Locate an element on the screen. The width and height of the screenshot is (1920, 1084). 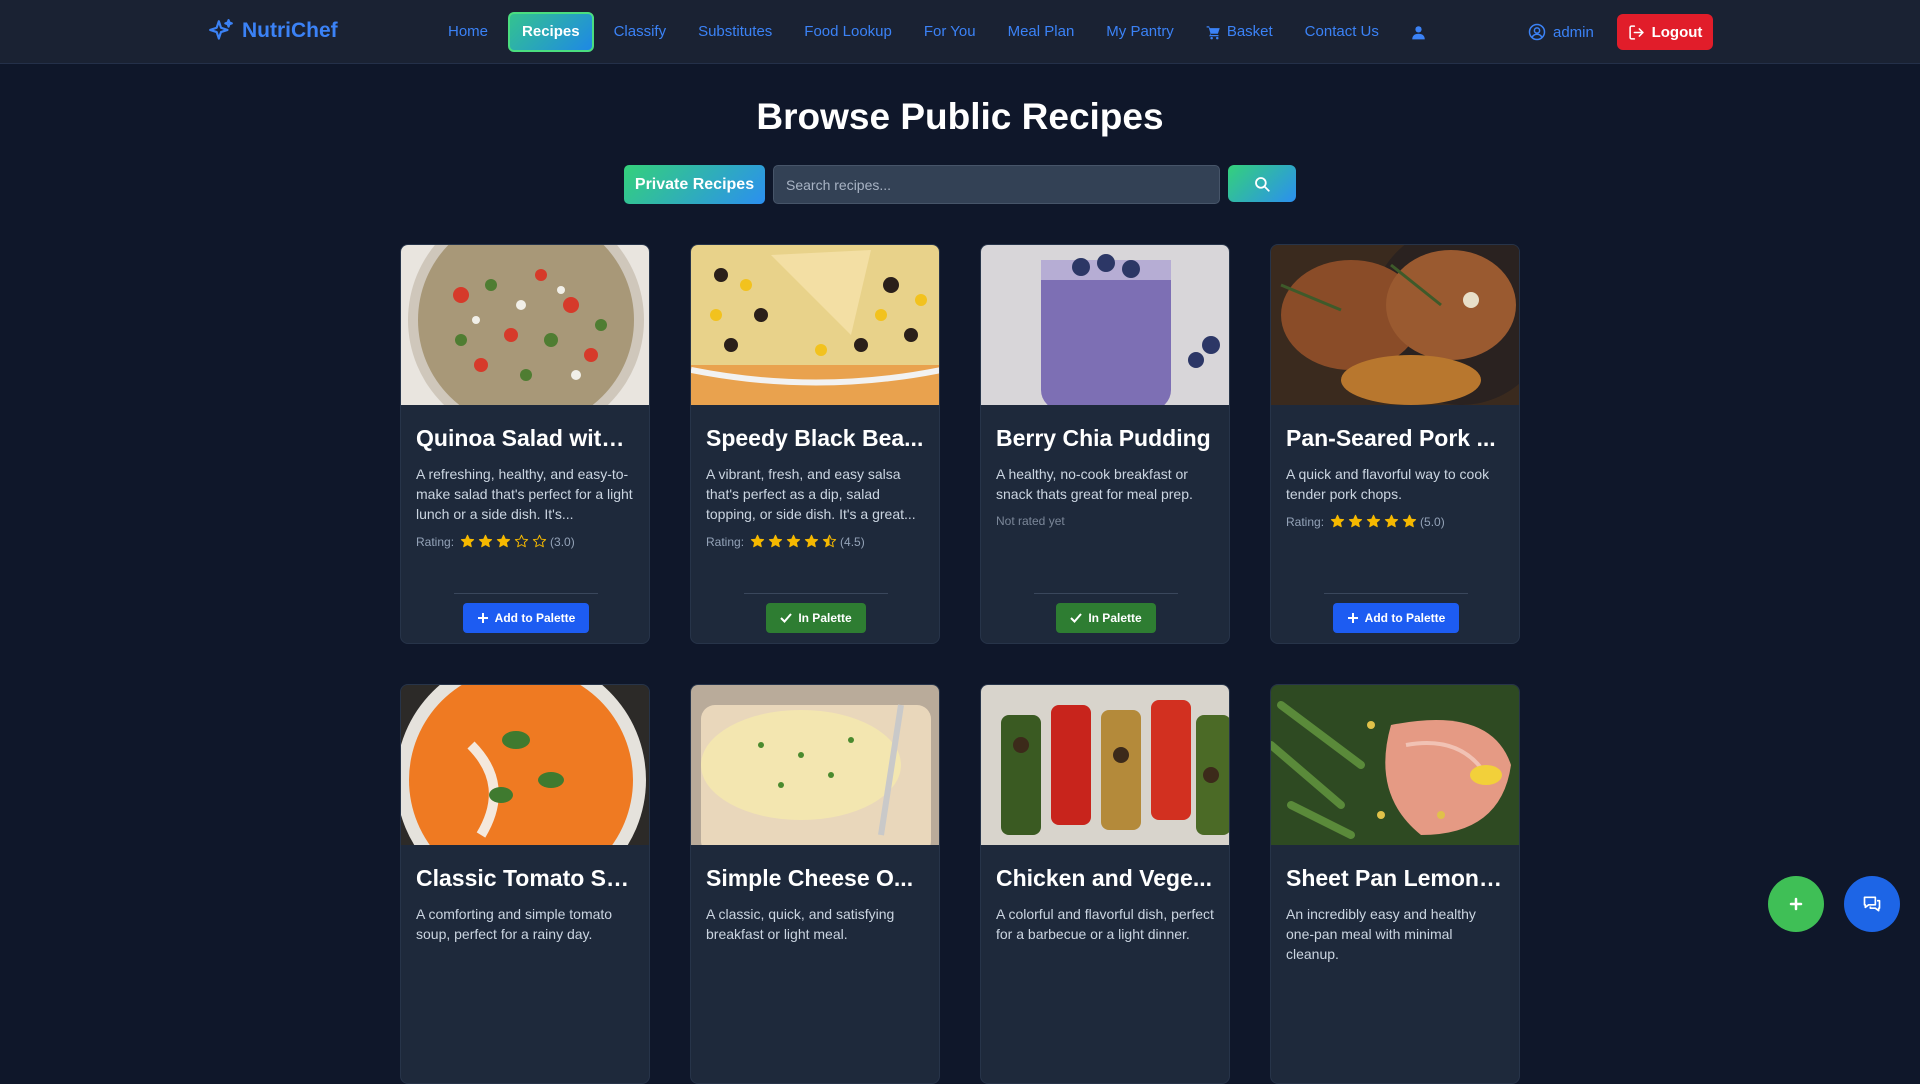
card-footer: In Palette is located at coordinates (815, 618).